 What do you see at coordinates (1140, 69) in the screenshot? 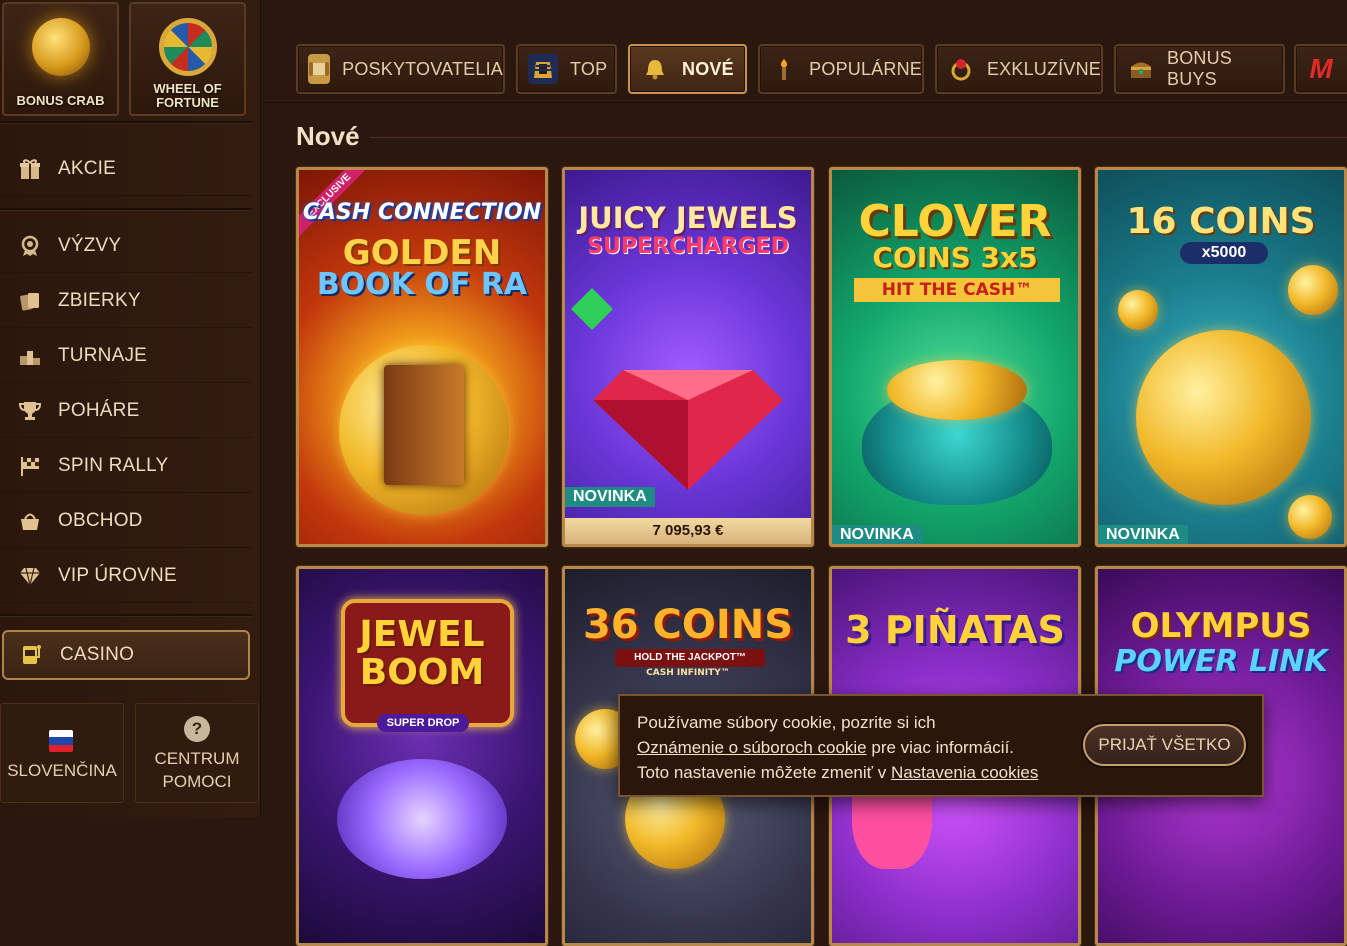
I see `treasure-chest-icon` at bounding box center [1140, 69].